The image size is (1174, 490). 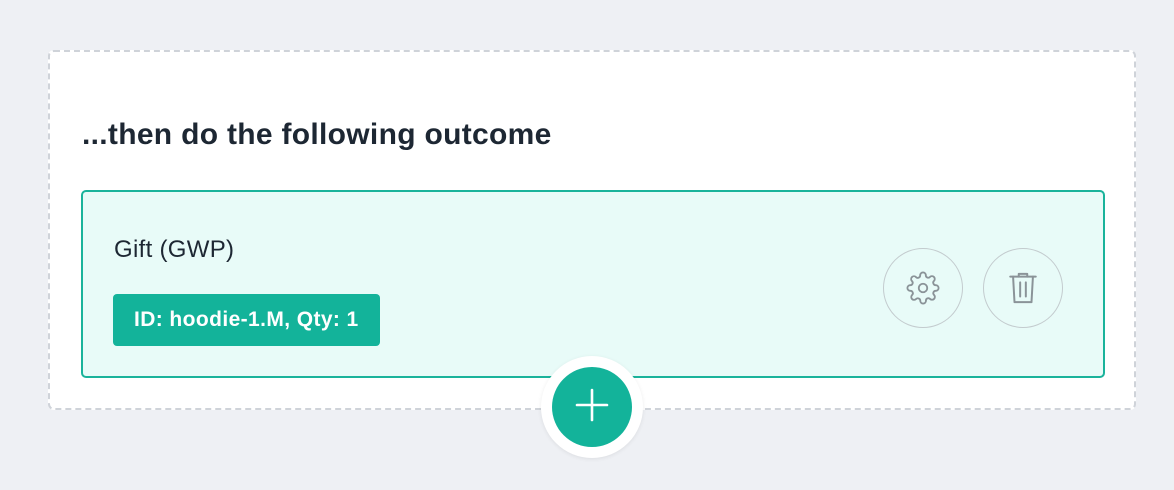 I want to click on section-heading: ...then do the following outcome, so click(x=317, y=134).